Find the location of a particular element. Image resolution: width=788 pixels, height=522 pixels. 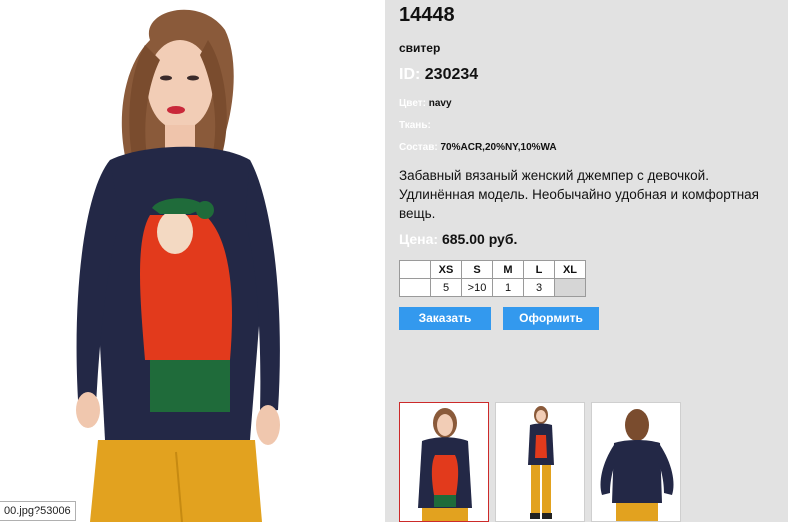

size-header-cell: XL is located at coordinates (570, 269).